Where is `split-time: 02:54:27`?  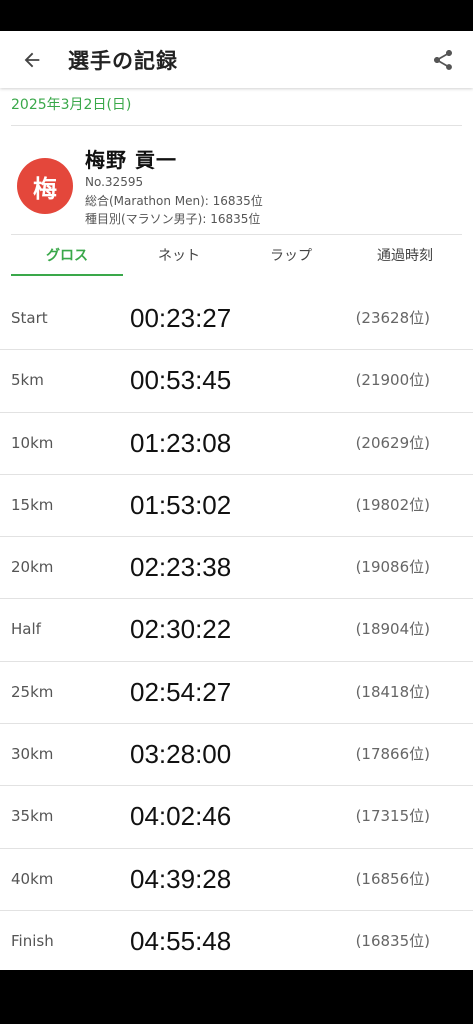
split-time: 02:54:27 is located at coordinates (181, 691).